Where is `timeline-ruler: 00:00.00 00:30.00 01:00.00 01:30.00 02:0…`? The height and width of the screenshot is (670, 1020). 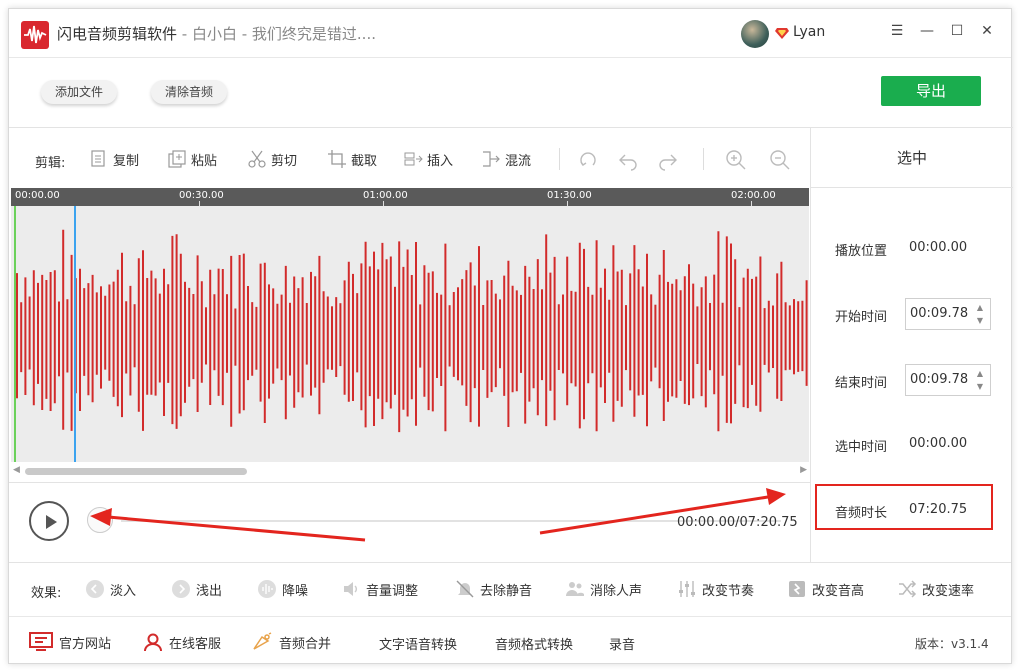
timeline-ruler: 00:00.00 00:30.00 01:00.00 01:30.00 02:0… is located at coordinates (410, 197).